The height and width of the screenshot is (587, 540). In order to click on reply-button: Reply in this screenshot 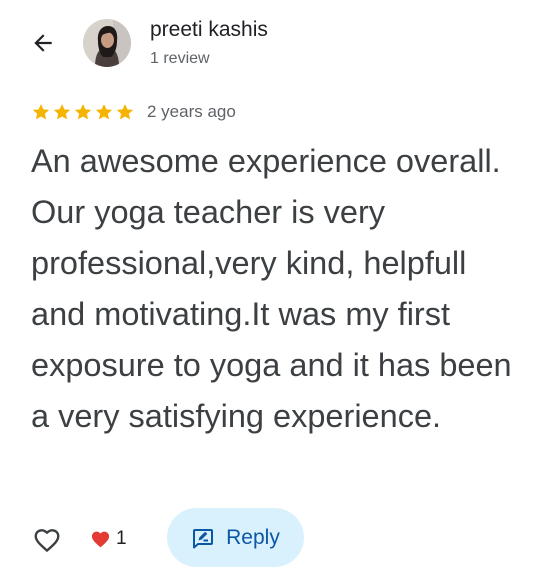, I will do `click(235, 537)`.